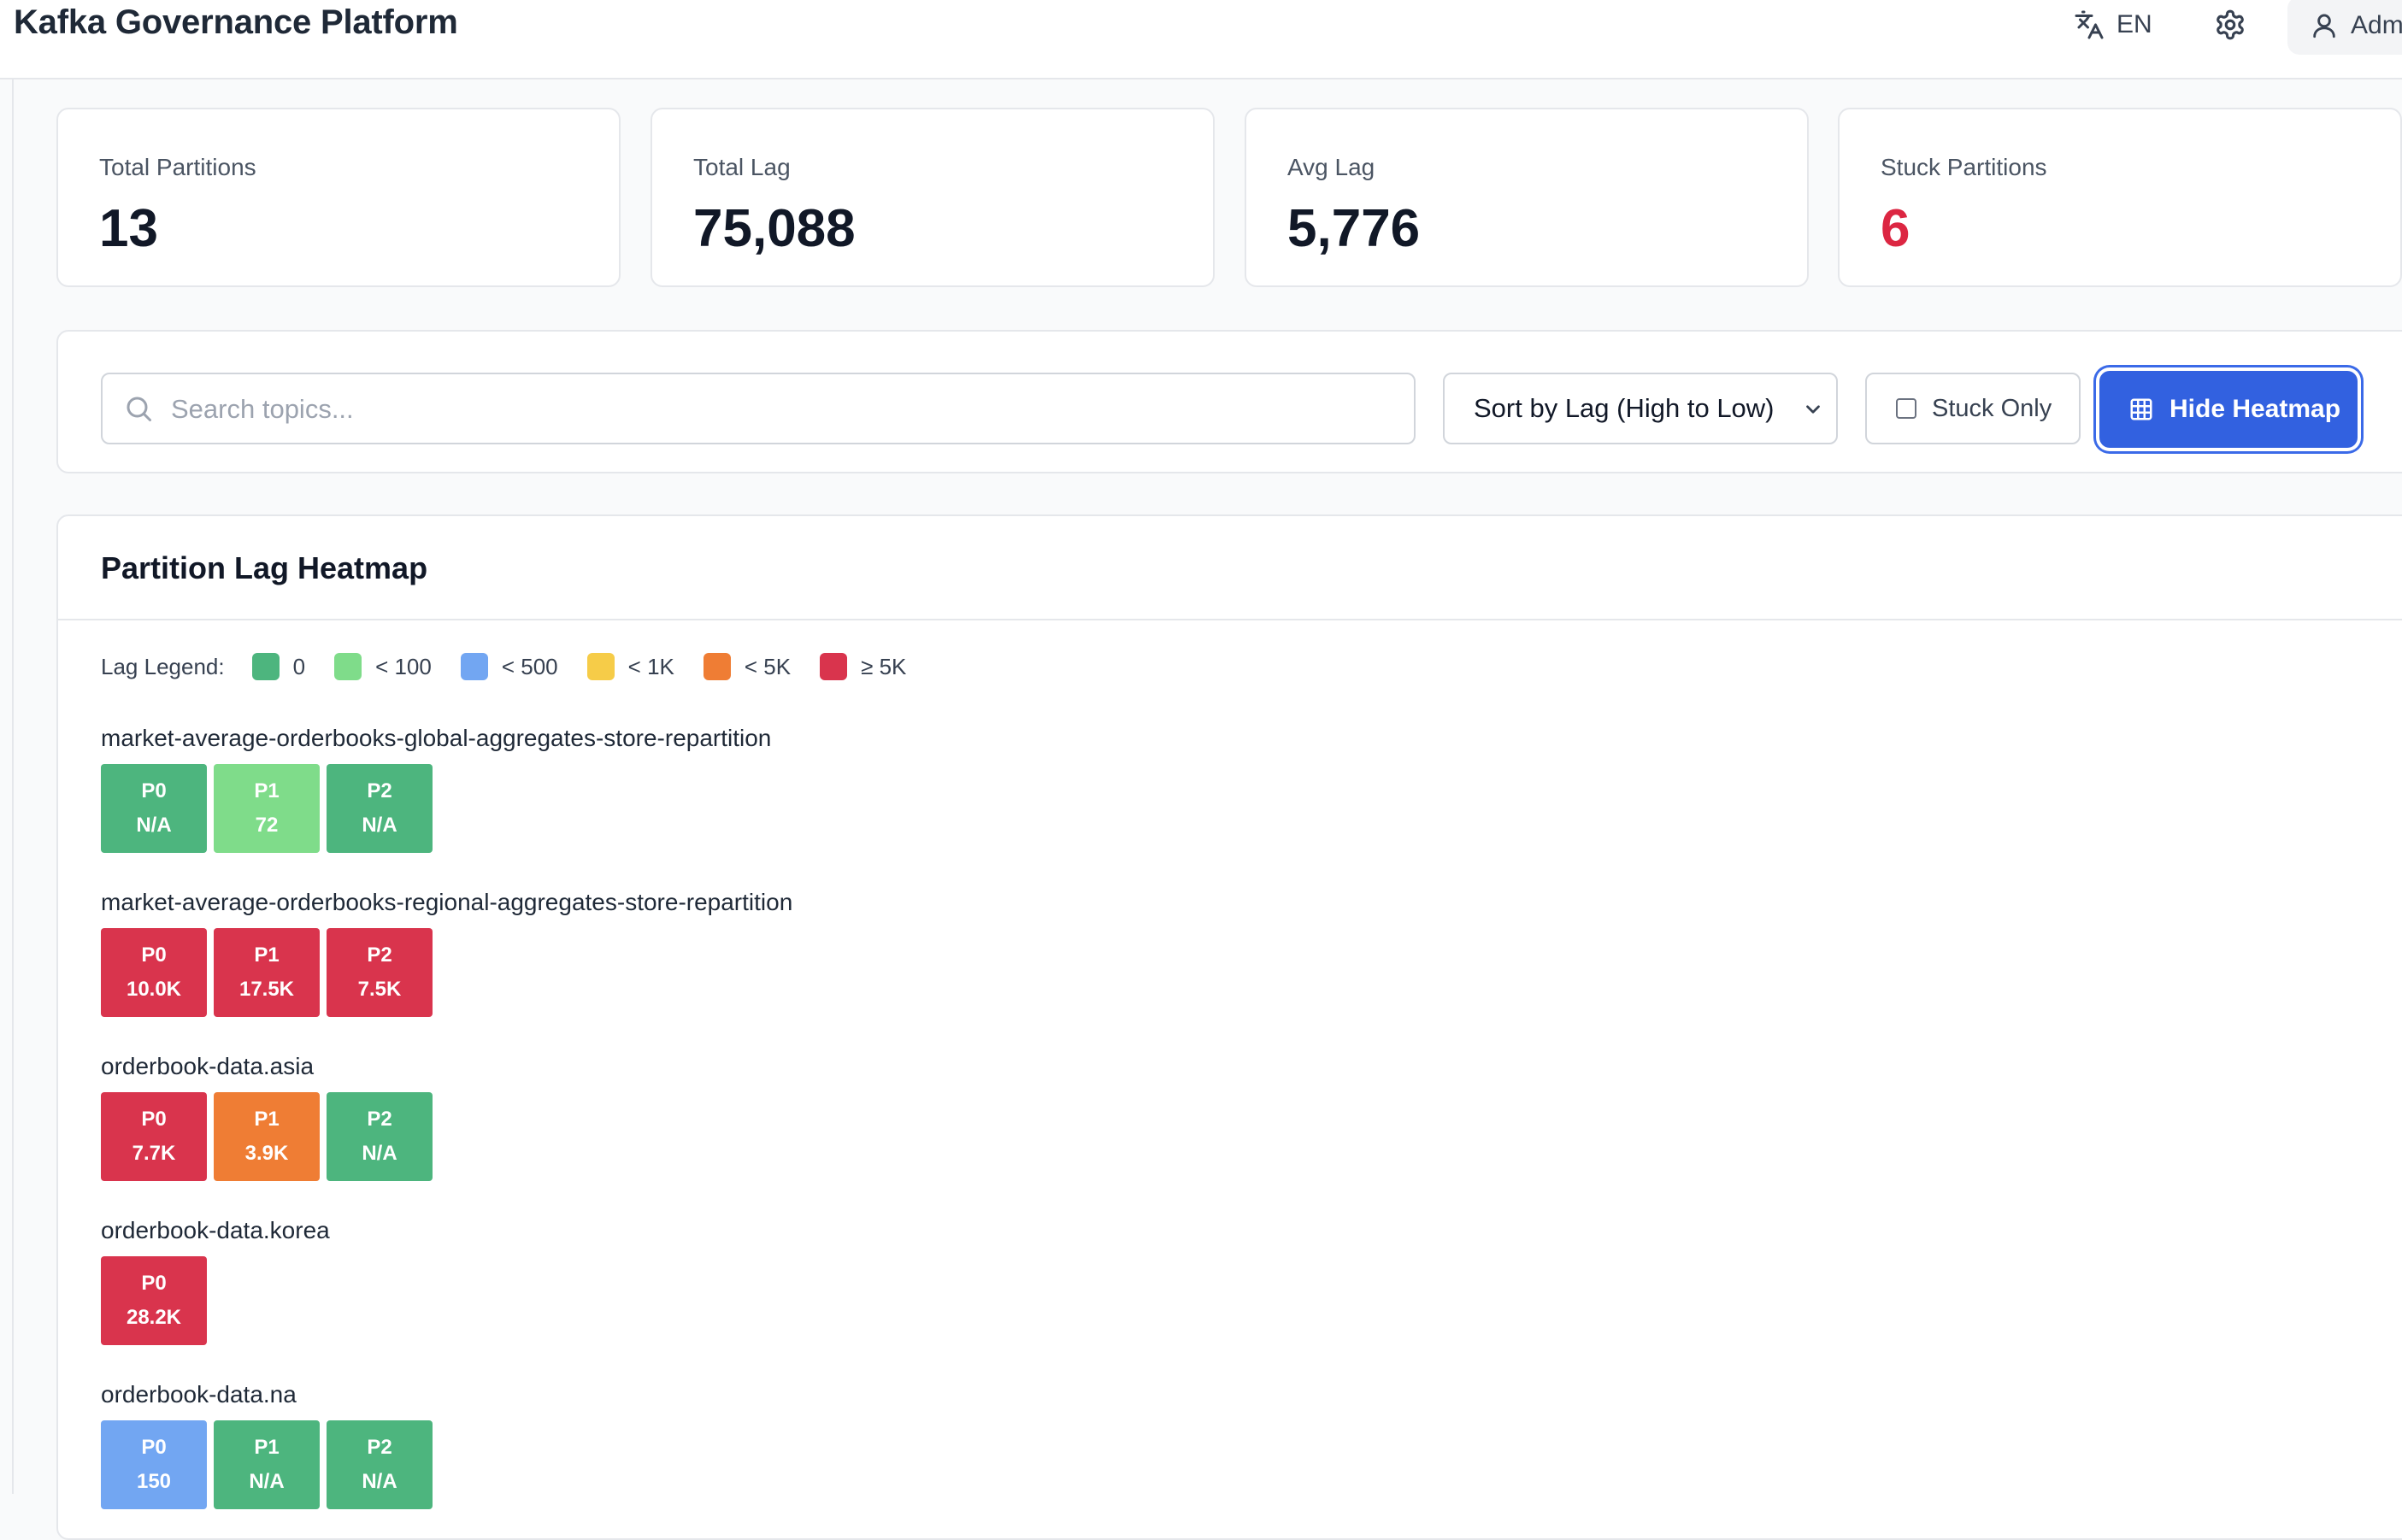  I want to click on partition-tiles: P0 150 P1 N/A P2 N/A, so click(267, 1464).